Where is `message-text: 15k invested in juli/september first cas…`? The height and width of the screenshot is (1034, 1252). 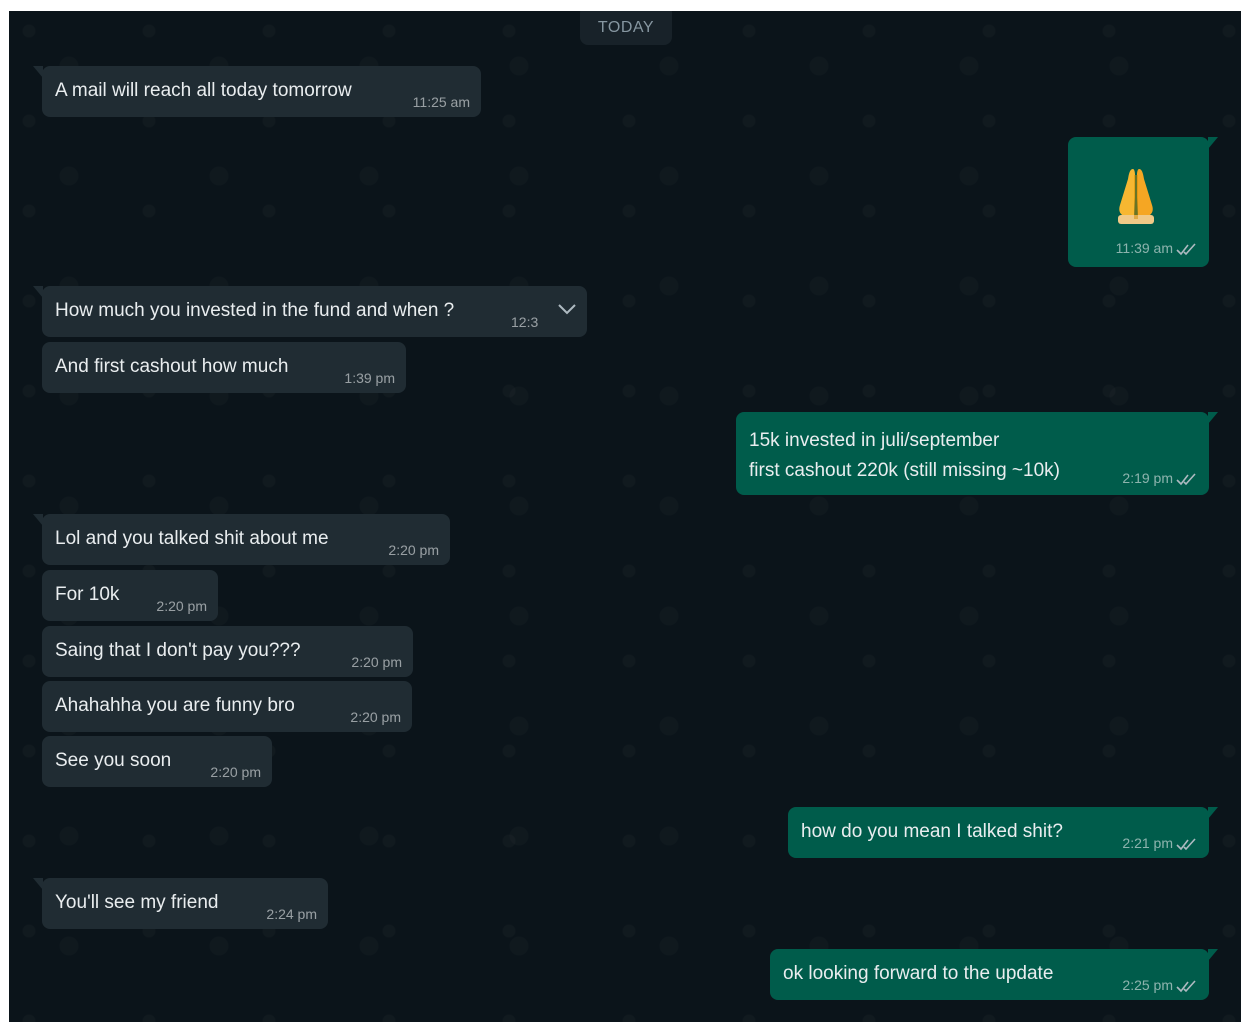
message-text: 15k invested in juli/september first cas… is located at coordinates (904, 456).